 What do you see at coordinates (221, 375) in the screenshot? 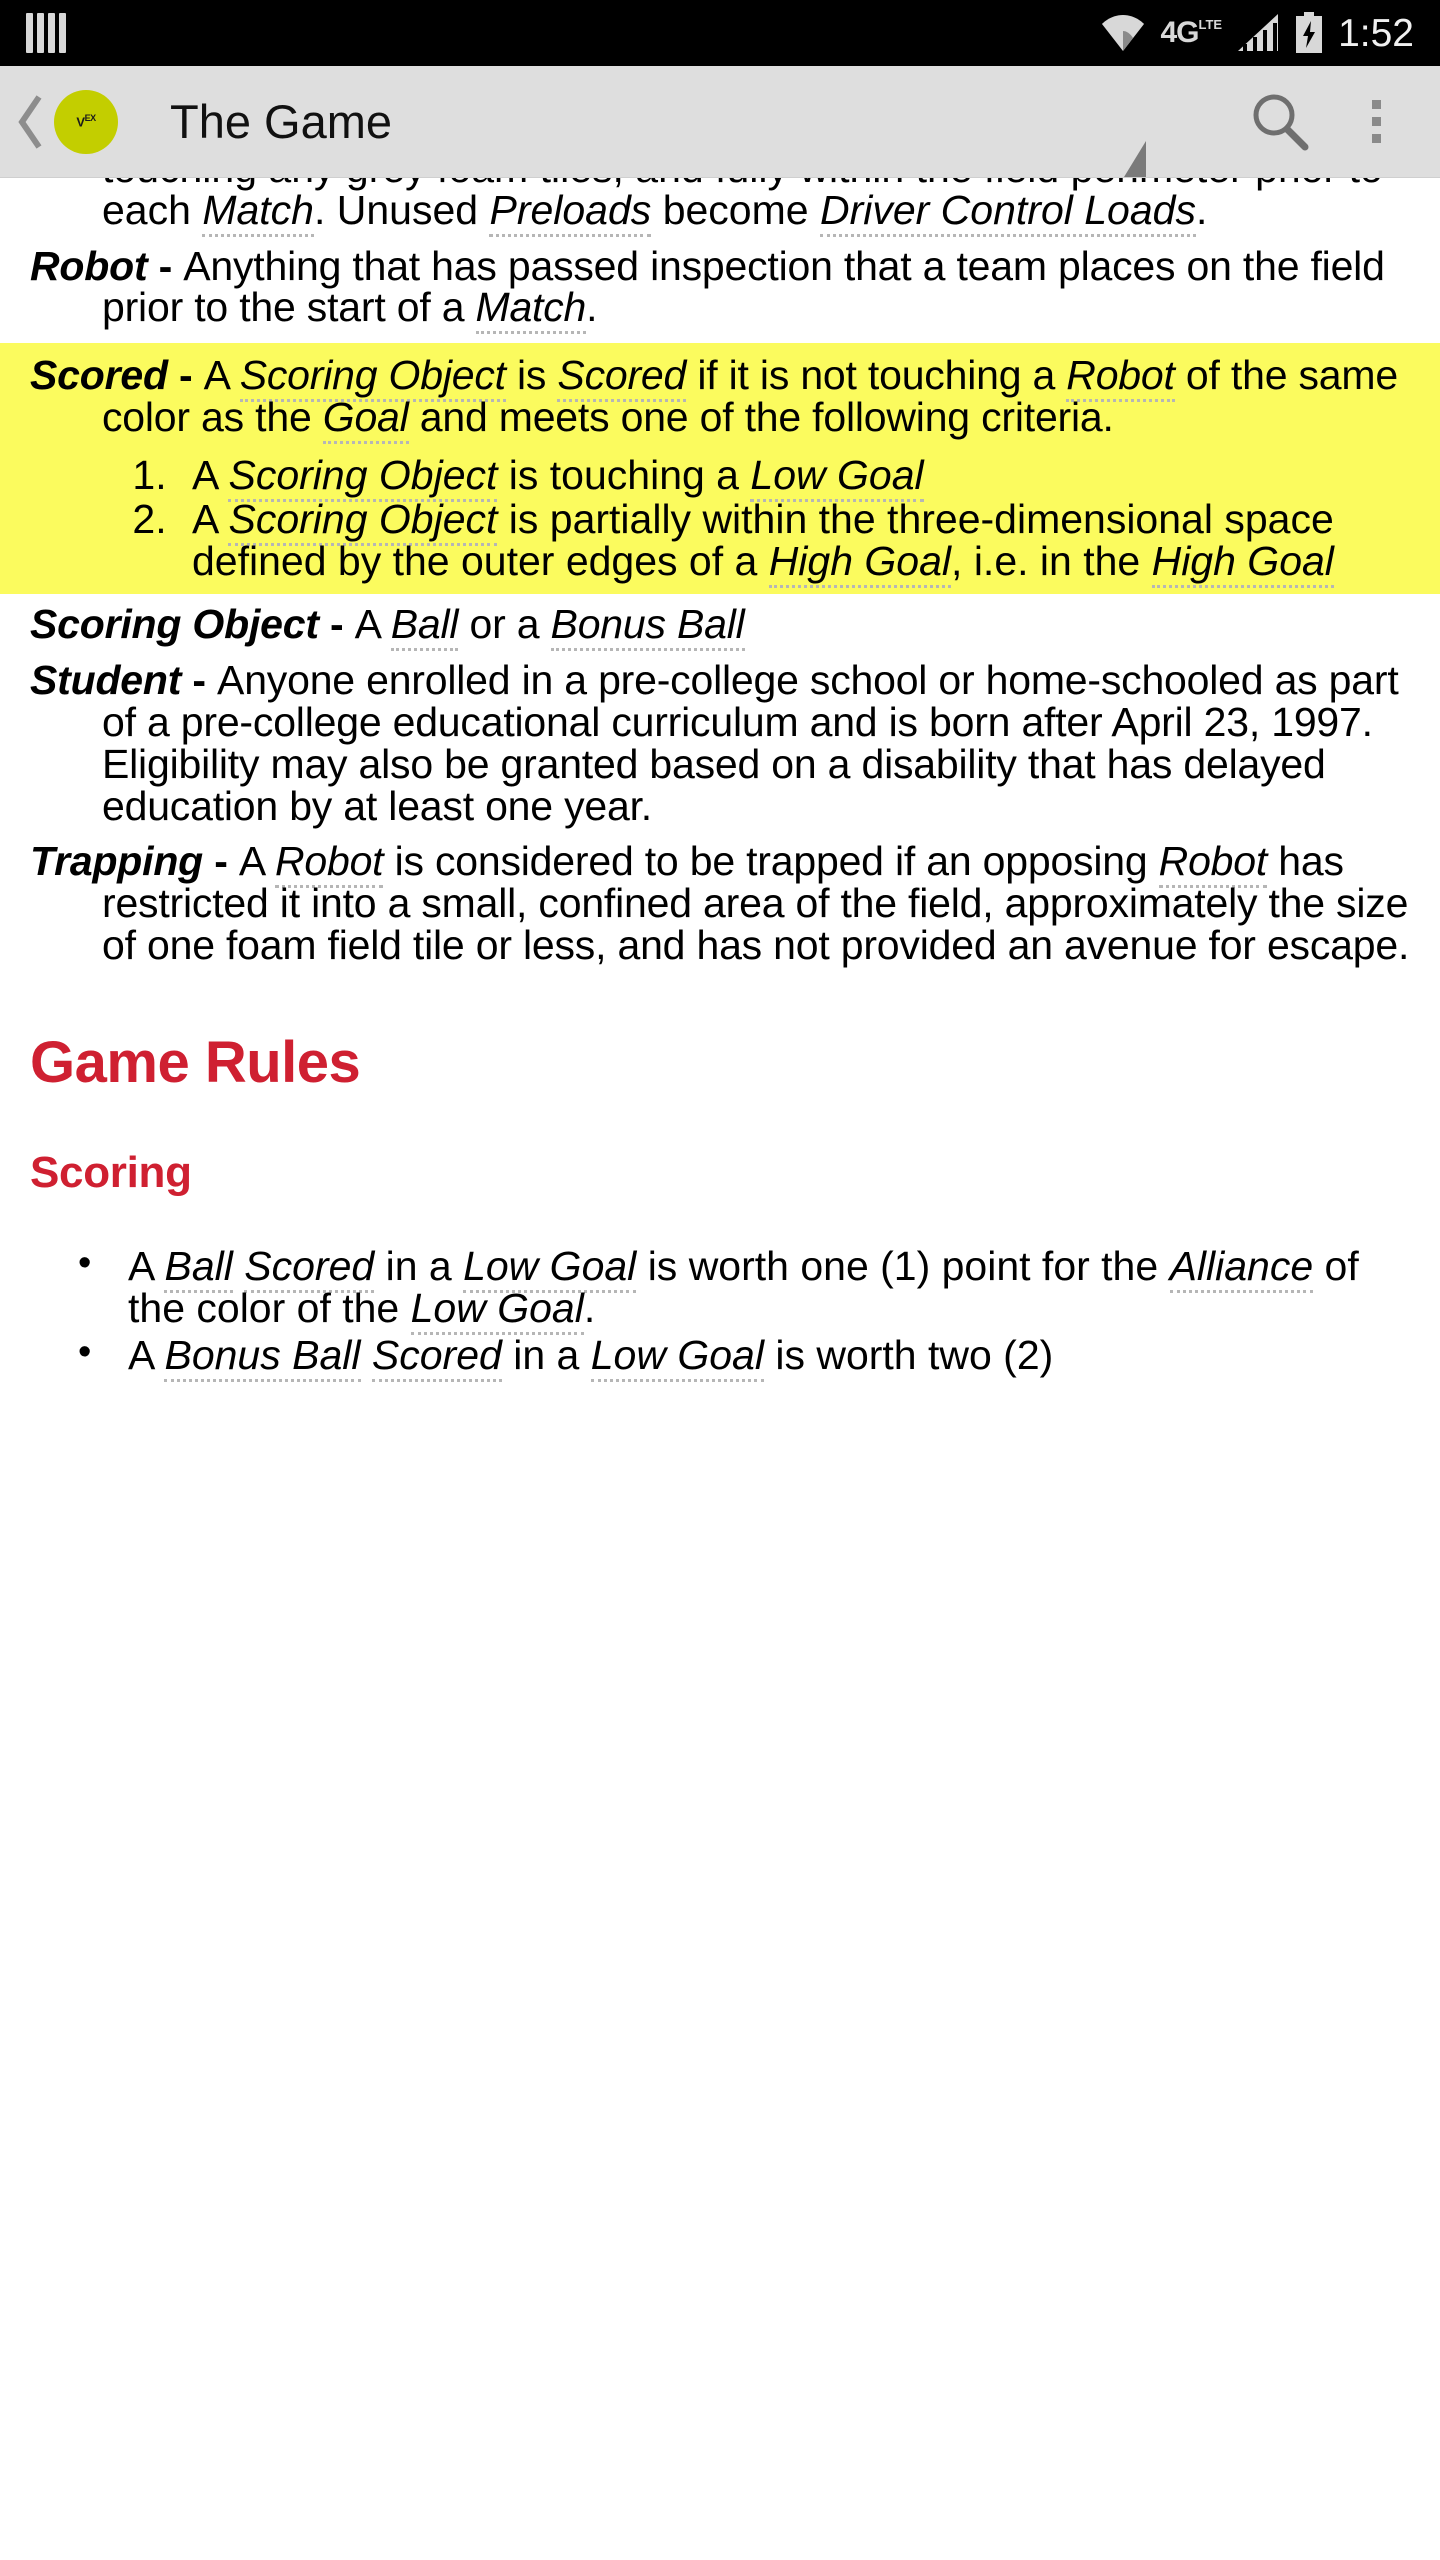
I see `intro-pre: A` at bounding box center [221, 375].